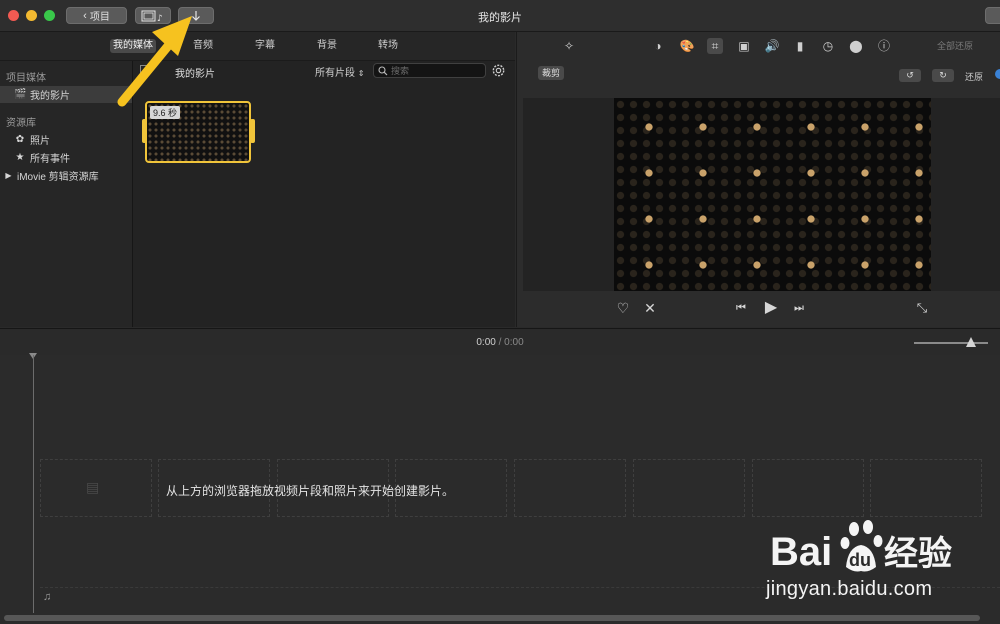  Describe the element at coordinates (50, 96) in the screenshot. I see `sidebar-item-label: 我的影片` at that location.